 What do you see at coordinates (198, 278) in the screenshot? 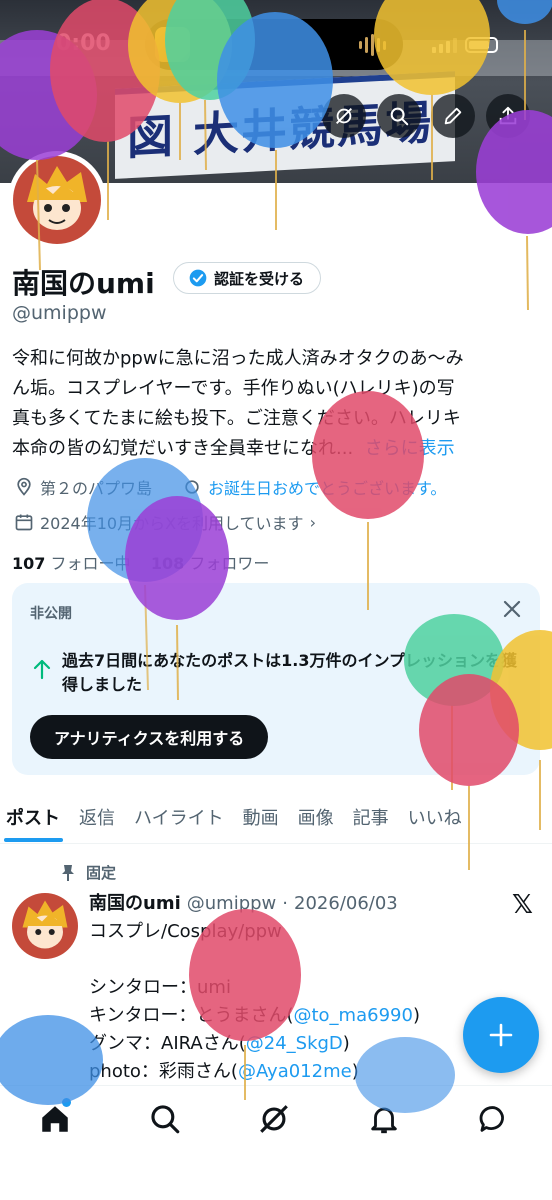
I see `verified-badge-icon` at bounding box center [198, 278].